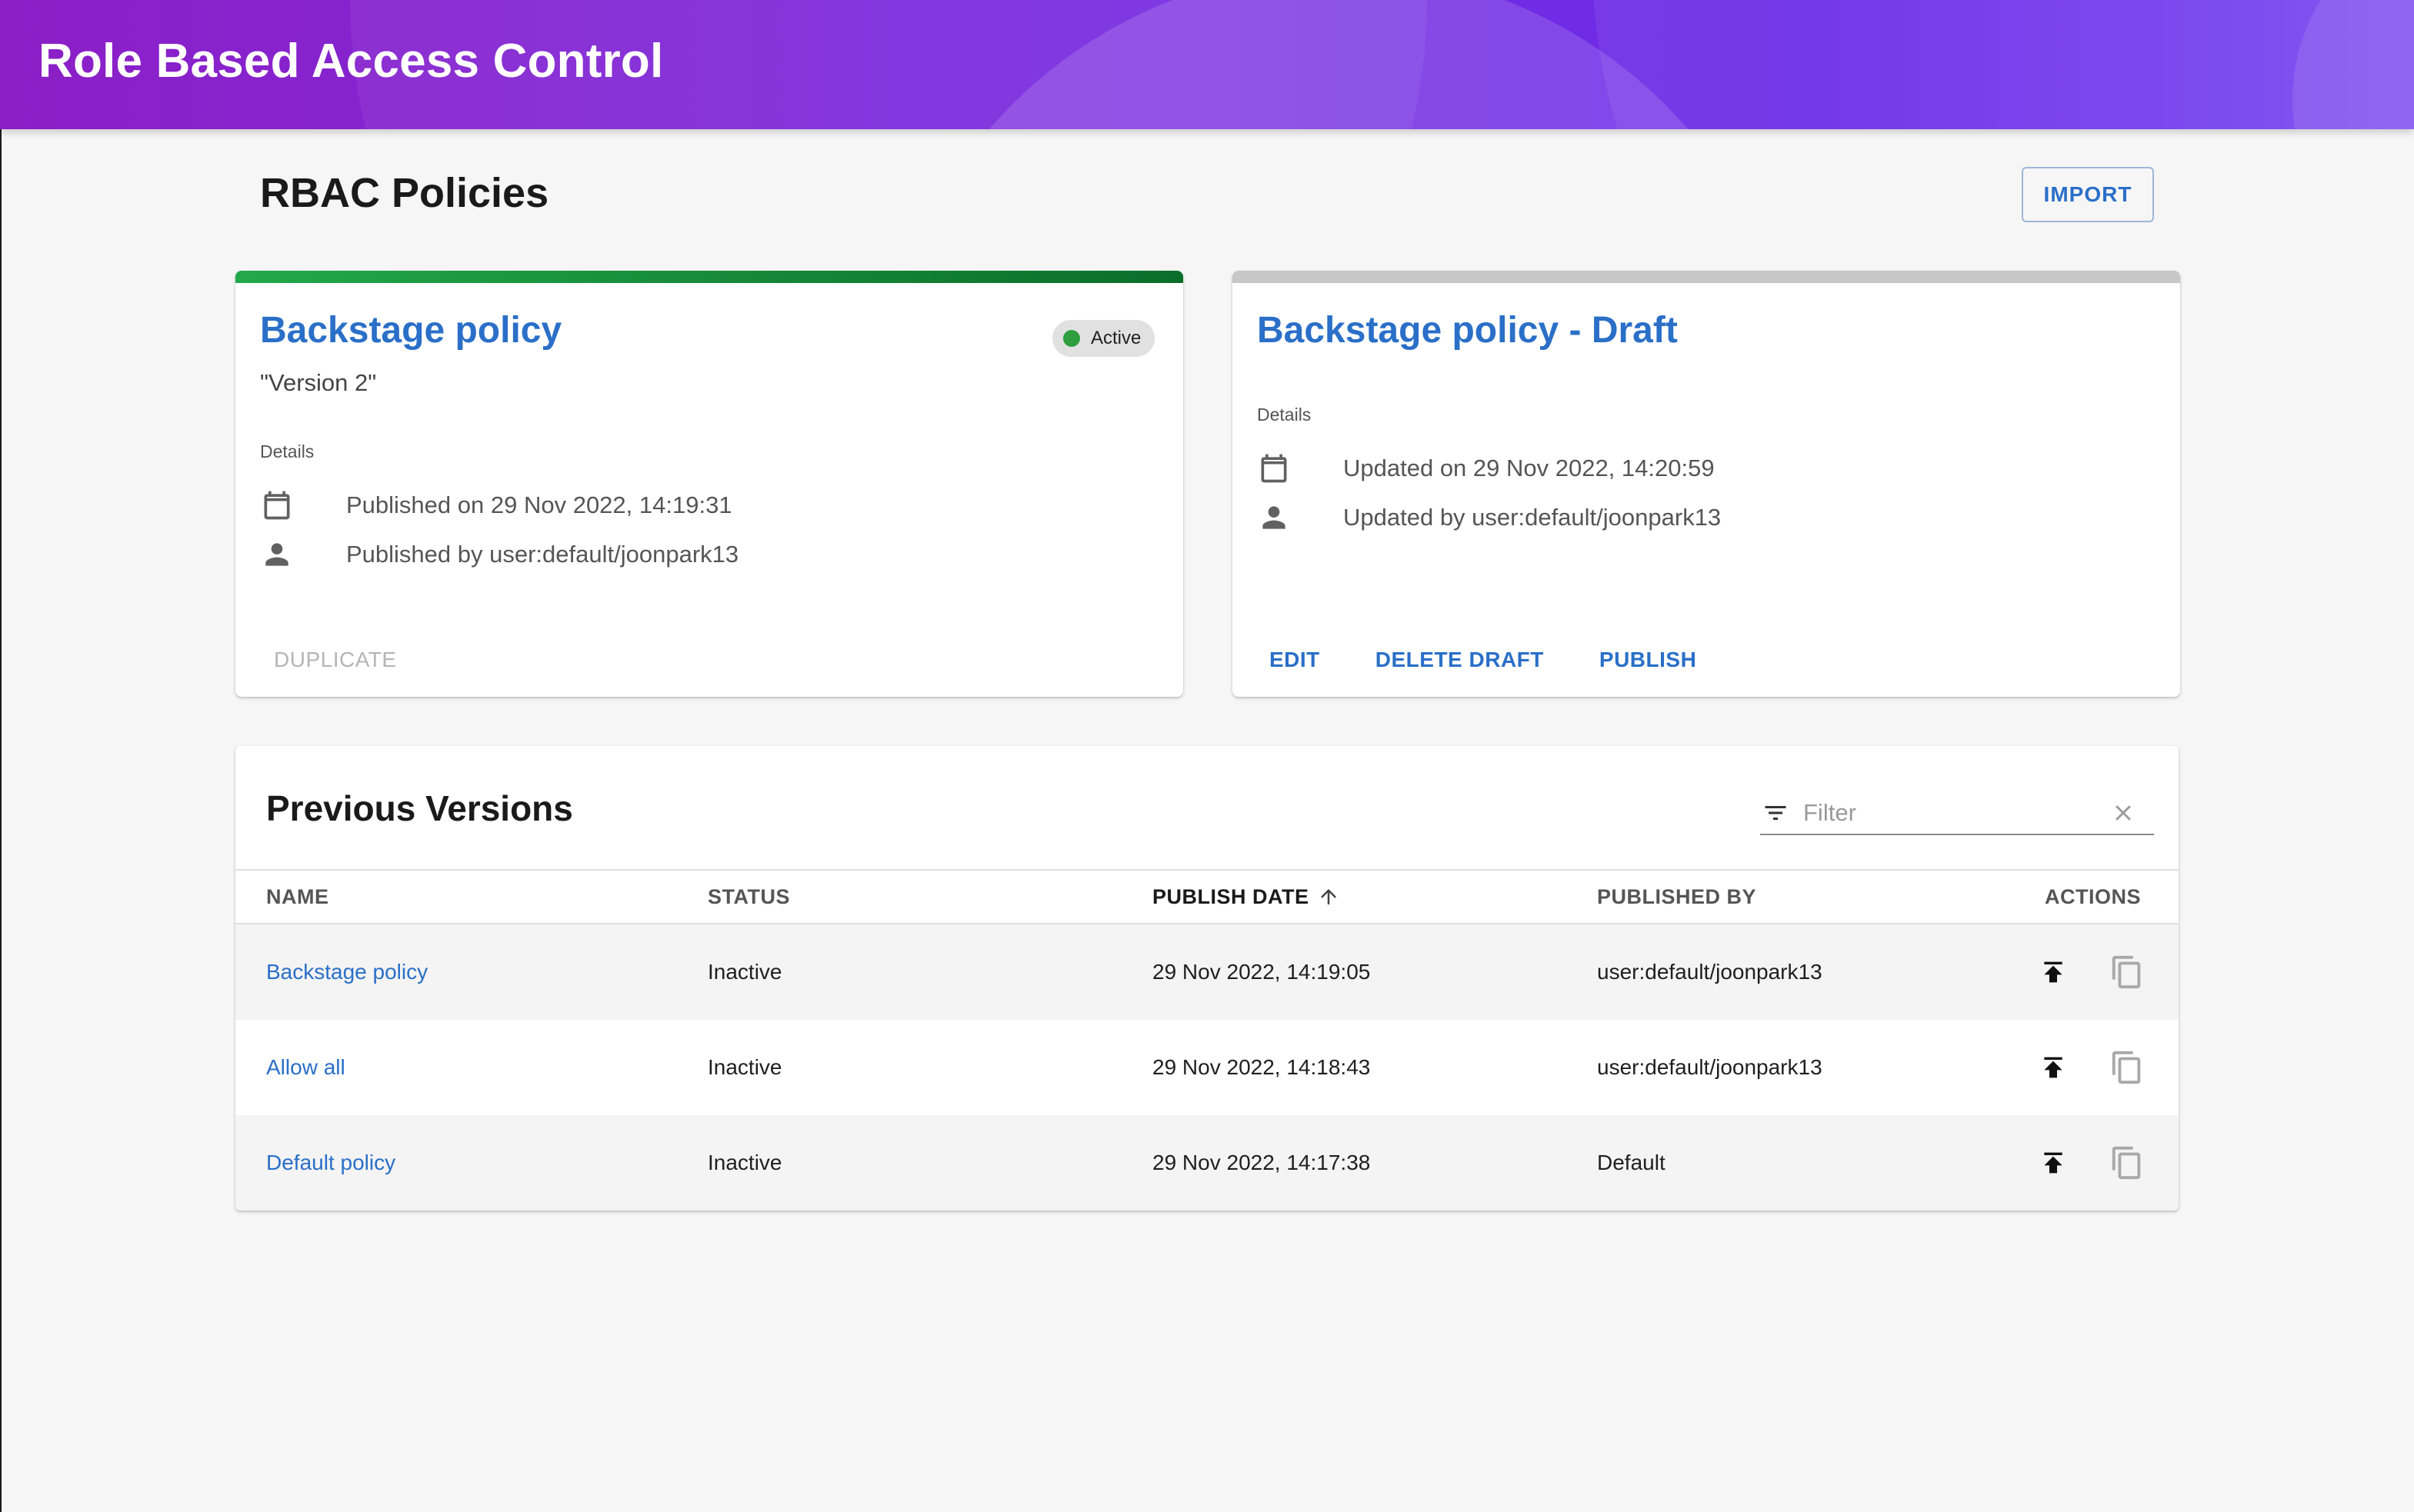 The image size is (2414, 1512). What do you see at coordinates (1071, 338) in the screenshot?
I see `status-dot-icon` at bounding box center [1071, 338].